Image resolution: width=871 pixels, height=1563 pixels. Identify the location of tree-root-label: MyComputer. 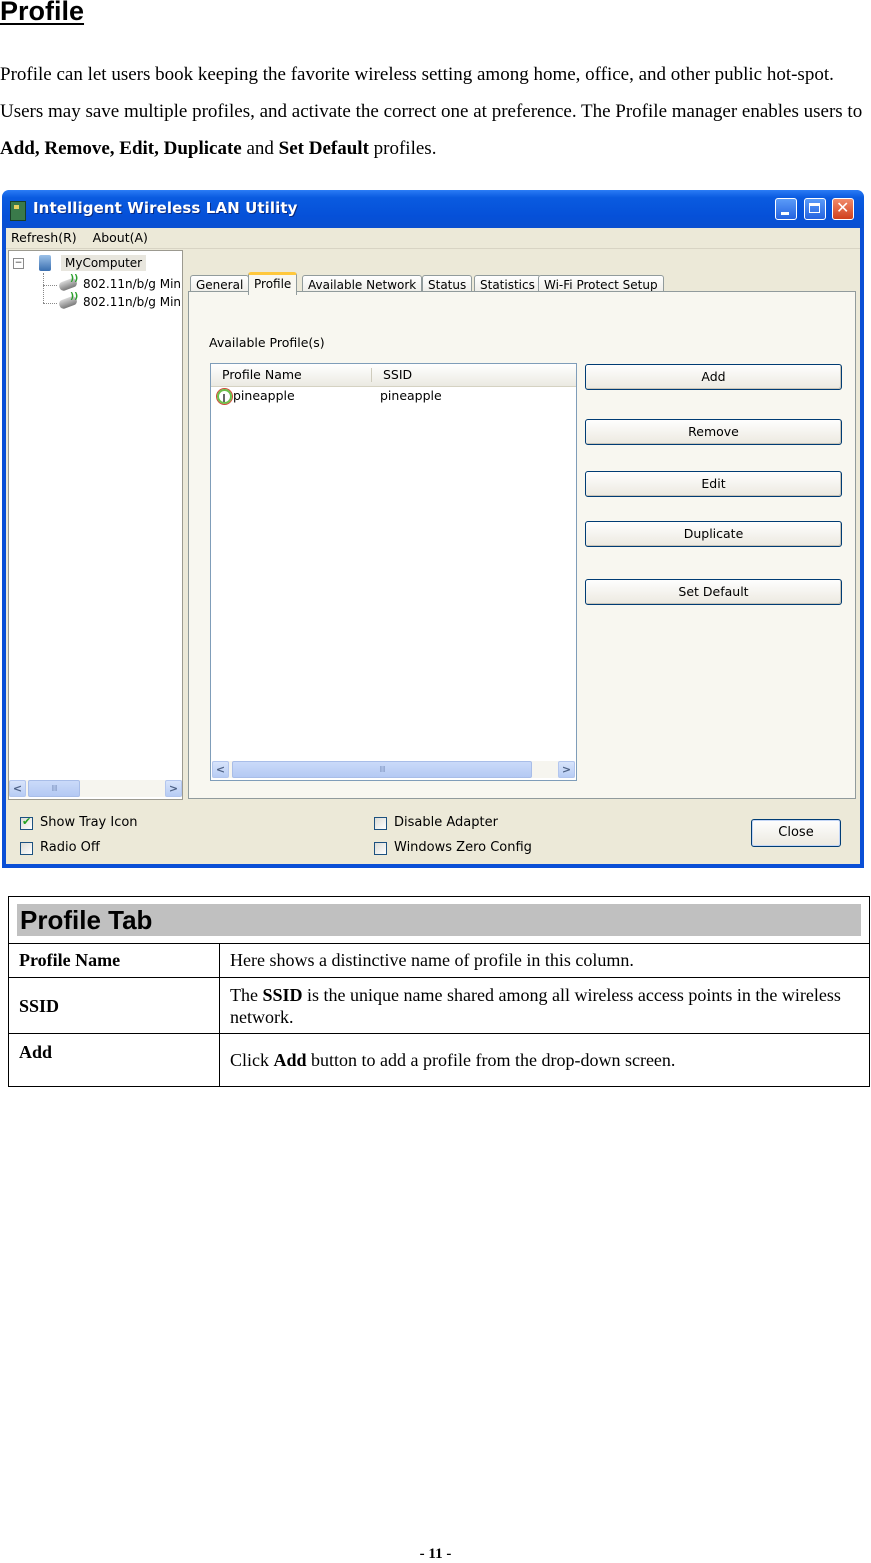
(104, 263).